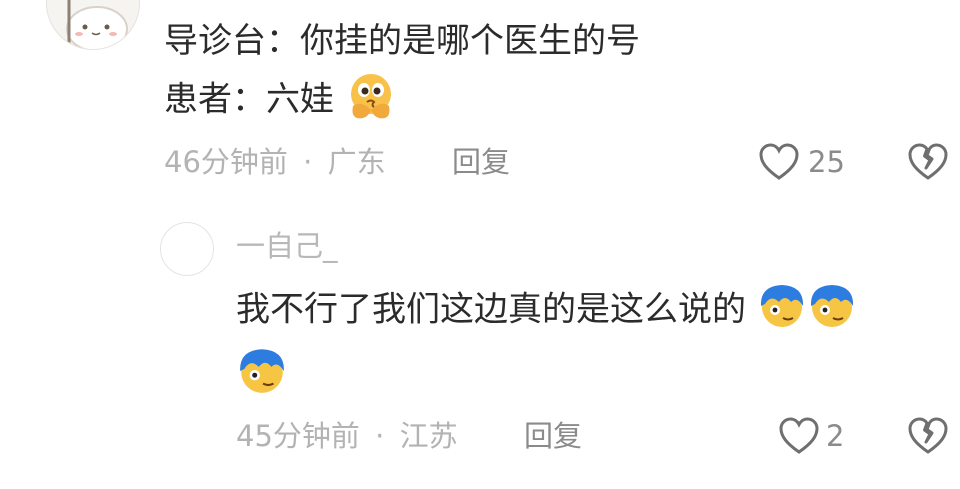 This screenshot has height=489, width=960. What do you see at coordinates (187, 249) in the screenshot?
I see `reply-avatar` at bounding box center [187, 249].